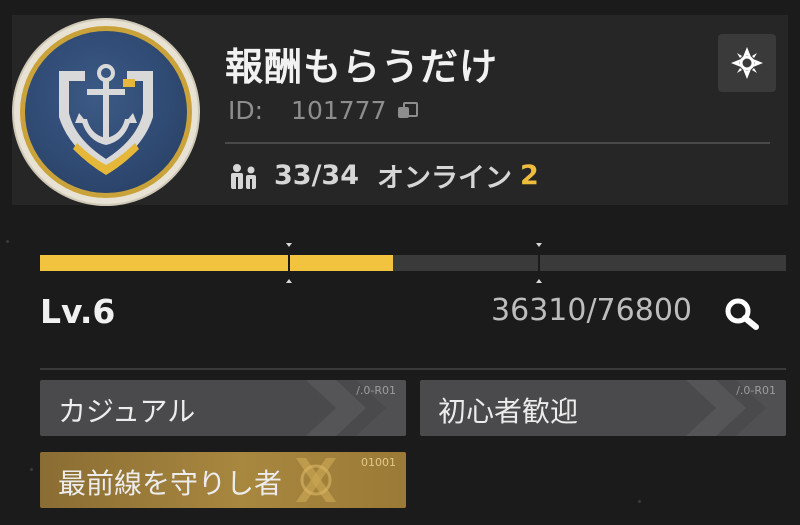 The height and width of the screenshot is (525, 800). I want to click on level-progress-bar, so click(413, 263).